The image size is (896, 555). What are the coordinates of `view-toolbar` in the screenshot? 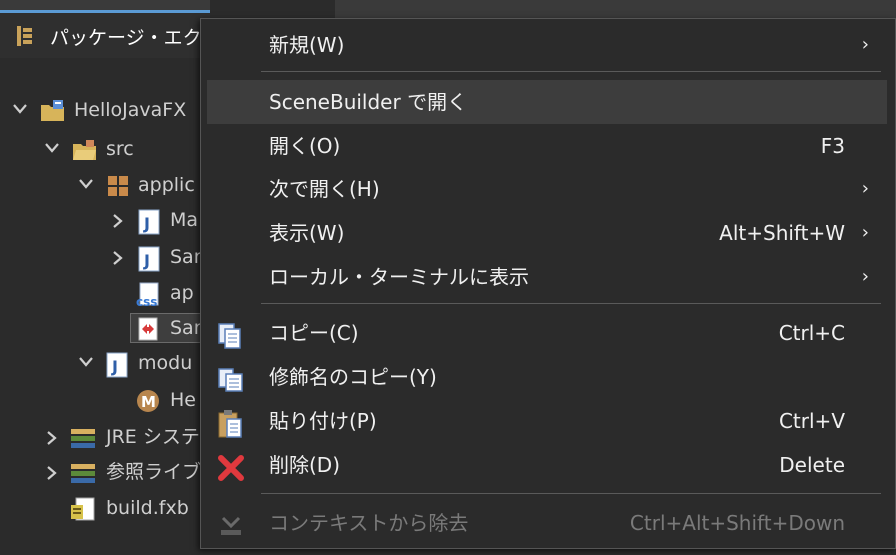 It's located at (105, 74).